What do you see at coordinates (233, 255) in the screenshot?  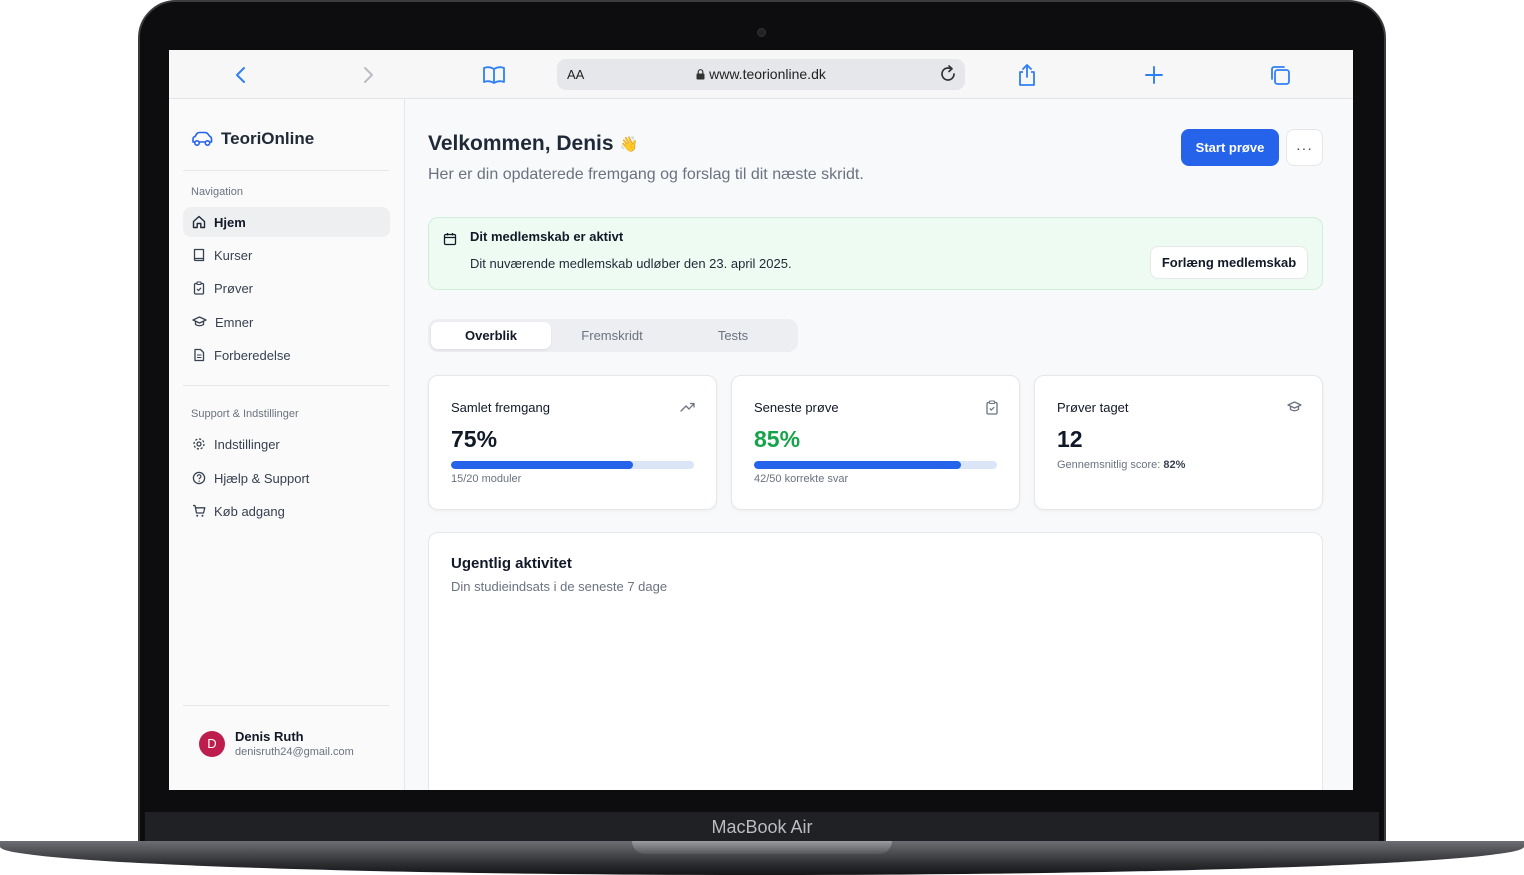 I see `sidebar-item-label: Kurser` at bounding box center [233, 255].